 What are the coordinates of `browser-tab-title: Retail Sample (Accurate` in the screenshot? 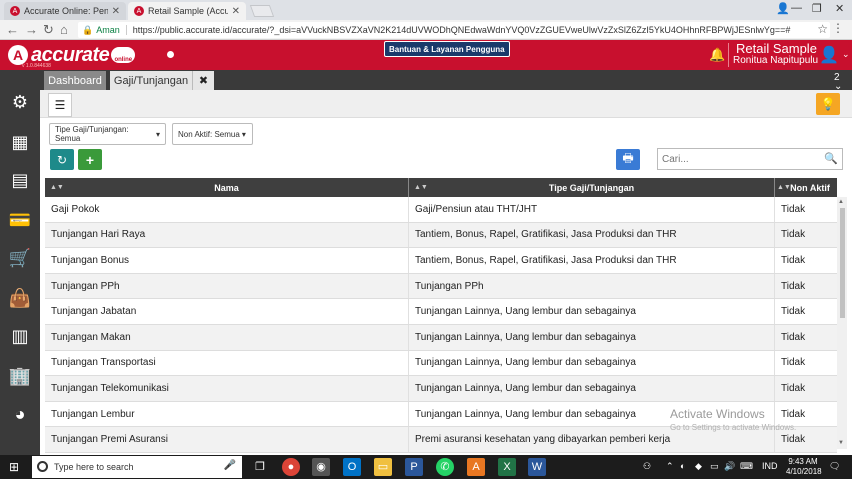 It's located at (188, 11).